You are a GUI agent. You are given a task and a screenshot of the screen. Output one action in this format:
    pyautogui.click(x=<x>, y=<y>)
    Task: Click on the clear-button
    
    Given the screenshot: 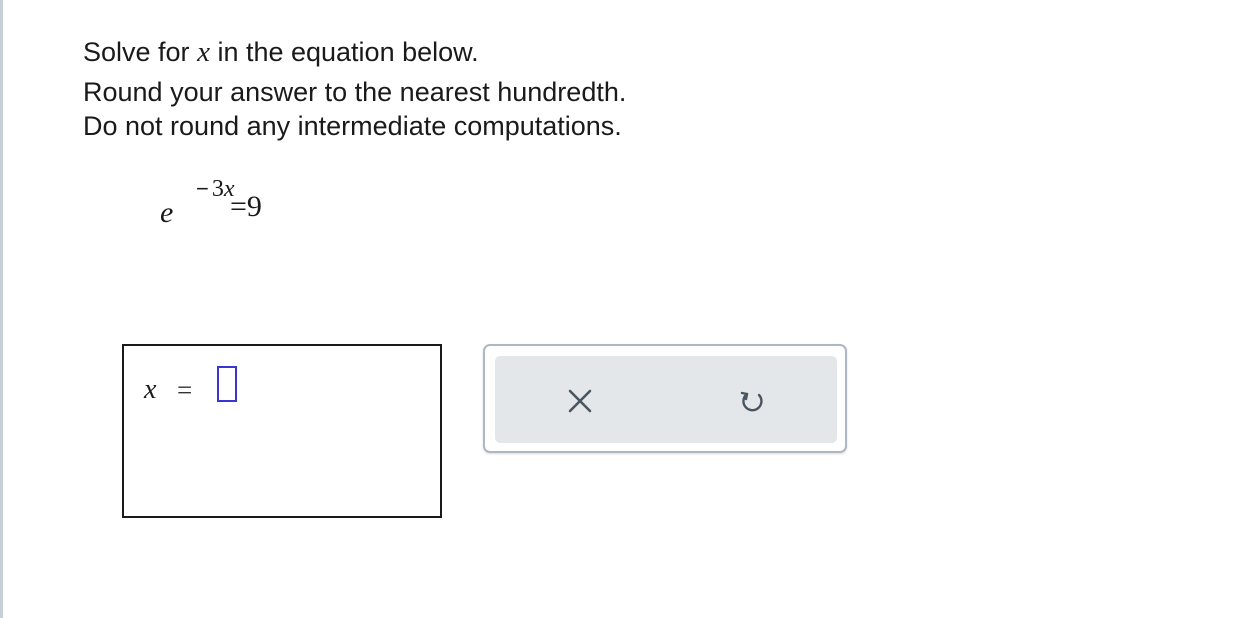 What is the action you would take?
    pyautogui.click(x=580, y=401)
    